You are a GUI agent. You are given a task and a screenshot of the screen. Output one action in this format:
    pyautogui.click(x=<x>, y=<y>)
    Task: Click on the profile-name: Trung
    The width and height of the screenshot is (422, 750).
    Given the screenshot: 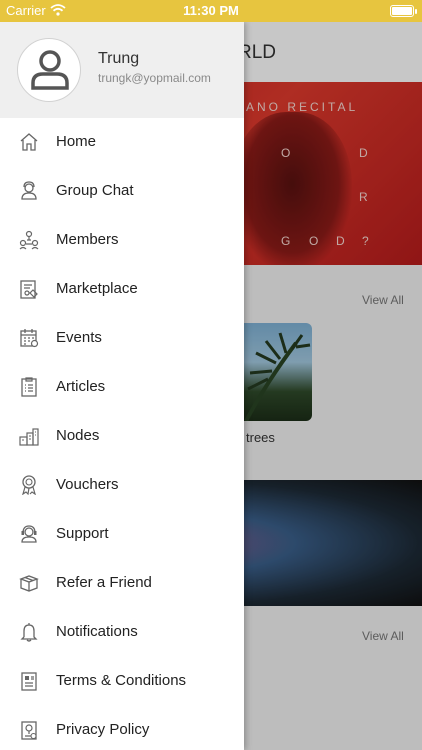 What is the action you would take?
    pyautogui.click(x=119, y=58)
    